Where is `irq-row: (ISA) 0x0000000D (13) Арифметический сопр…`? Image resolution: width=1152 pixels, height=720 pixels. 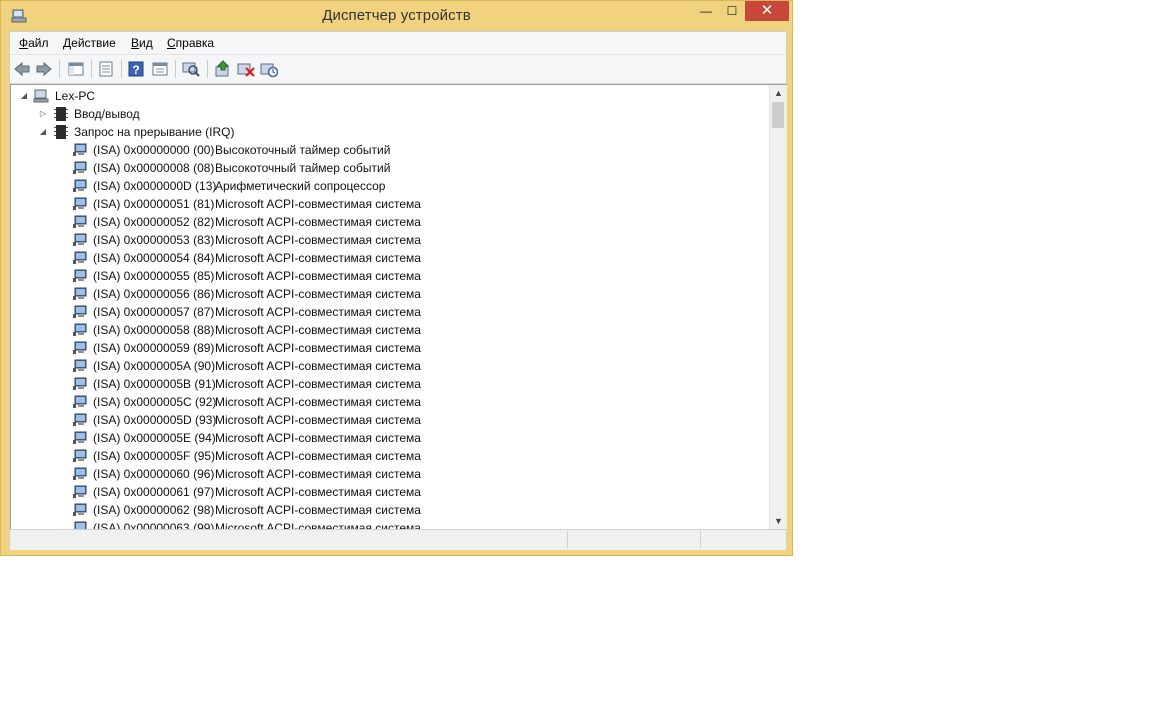 irq-row: (ISA) 0x0000000D (13) Арифметический сопр… is located at coordinates (391, 186).